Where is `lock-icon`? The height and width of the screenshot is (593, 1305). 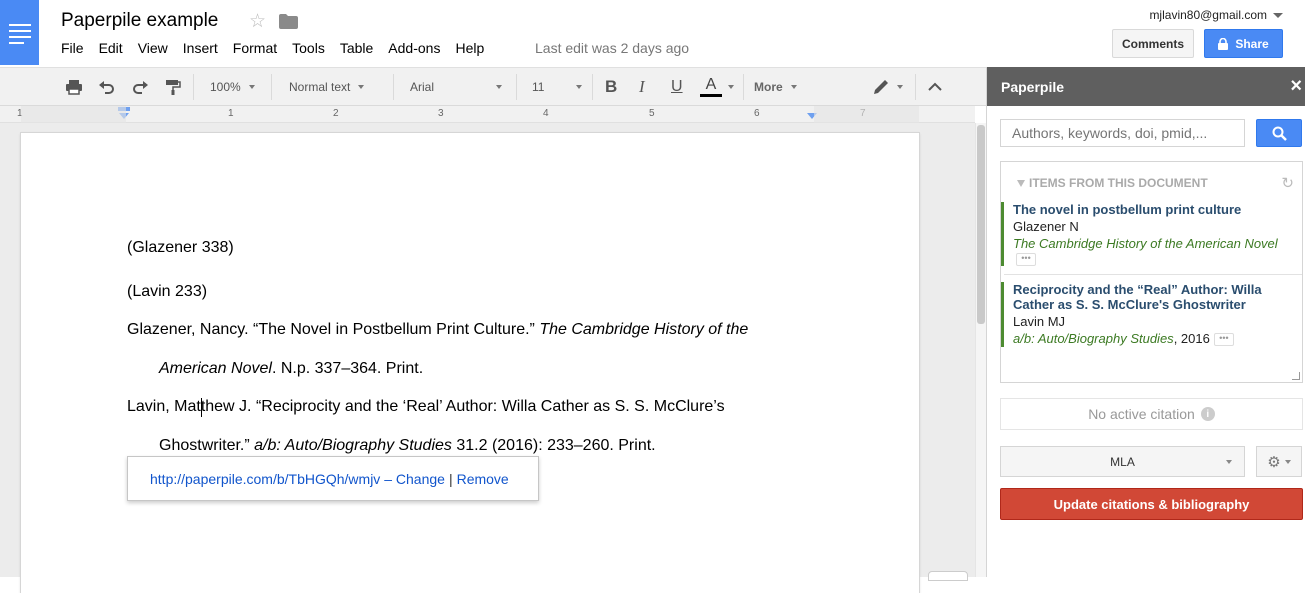 lock-icon is located at coordinates (1223, 43).